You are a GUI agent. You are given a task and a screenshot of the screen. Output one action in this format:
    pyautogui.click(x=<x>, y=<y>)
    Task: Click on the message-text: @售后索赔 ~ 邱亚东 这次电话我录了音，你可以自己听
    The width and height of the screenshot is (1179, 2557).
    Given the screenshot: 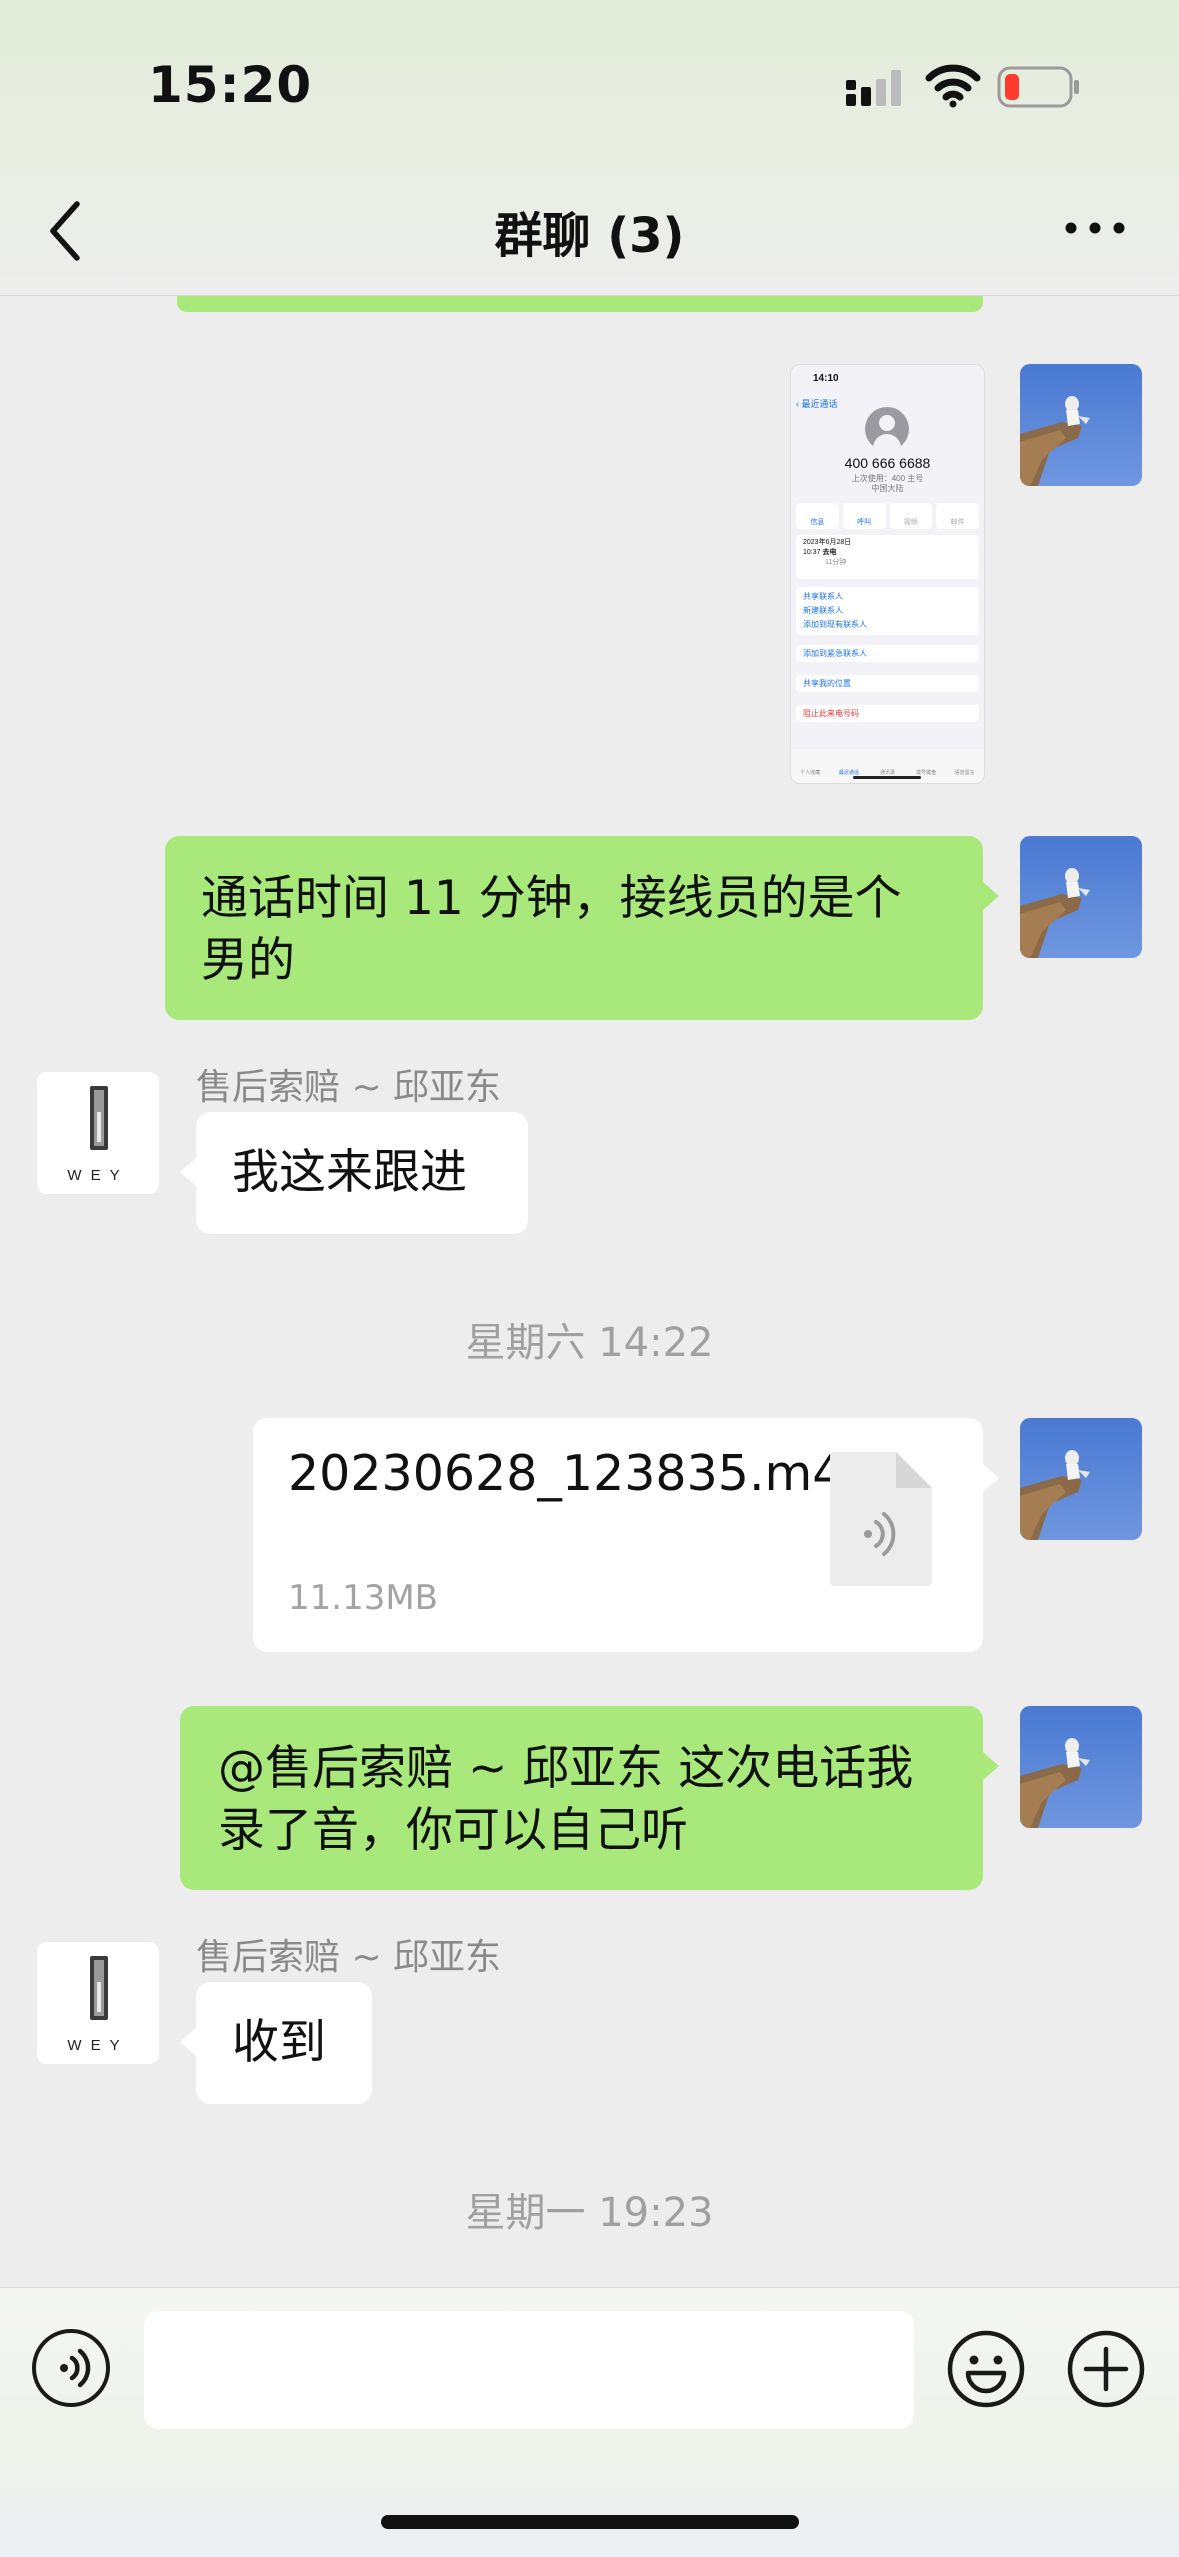 What is the action you would take?
    pyautogui.click(x=566, y=1799)
    